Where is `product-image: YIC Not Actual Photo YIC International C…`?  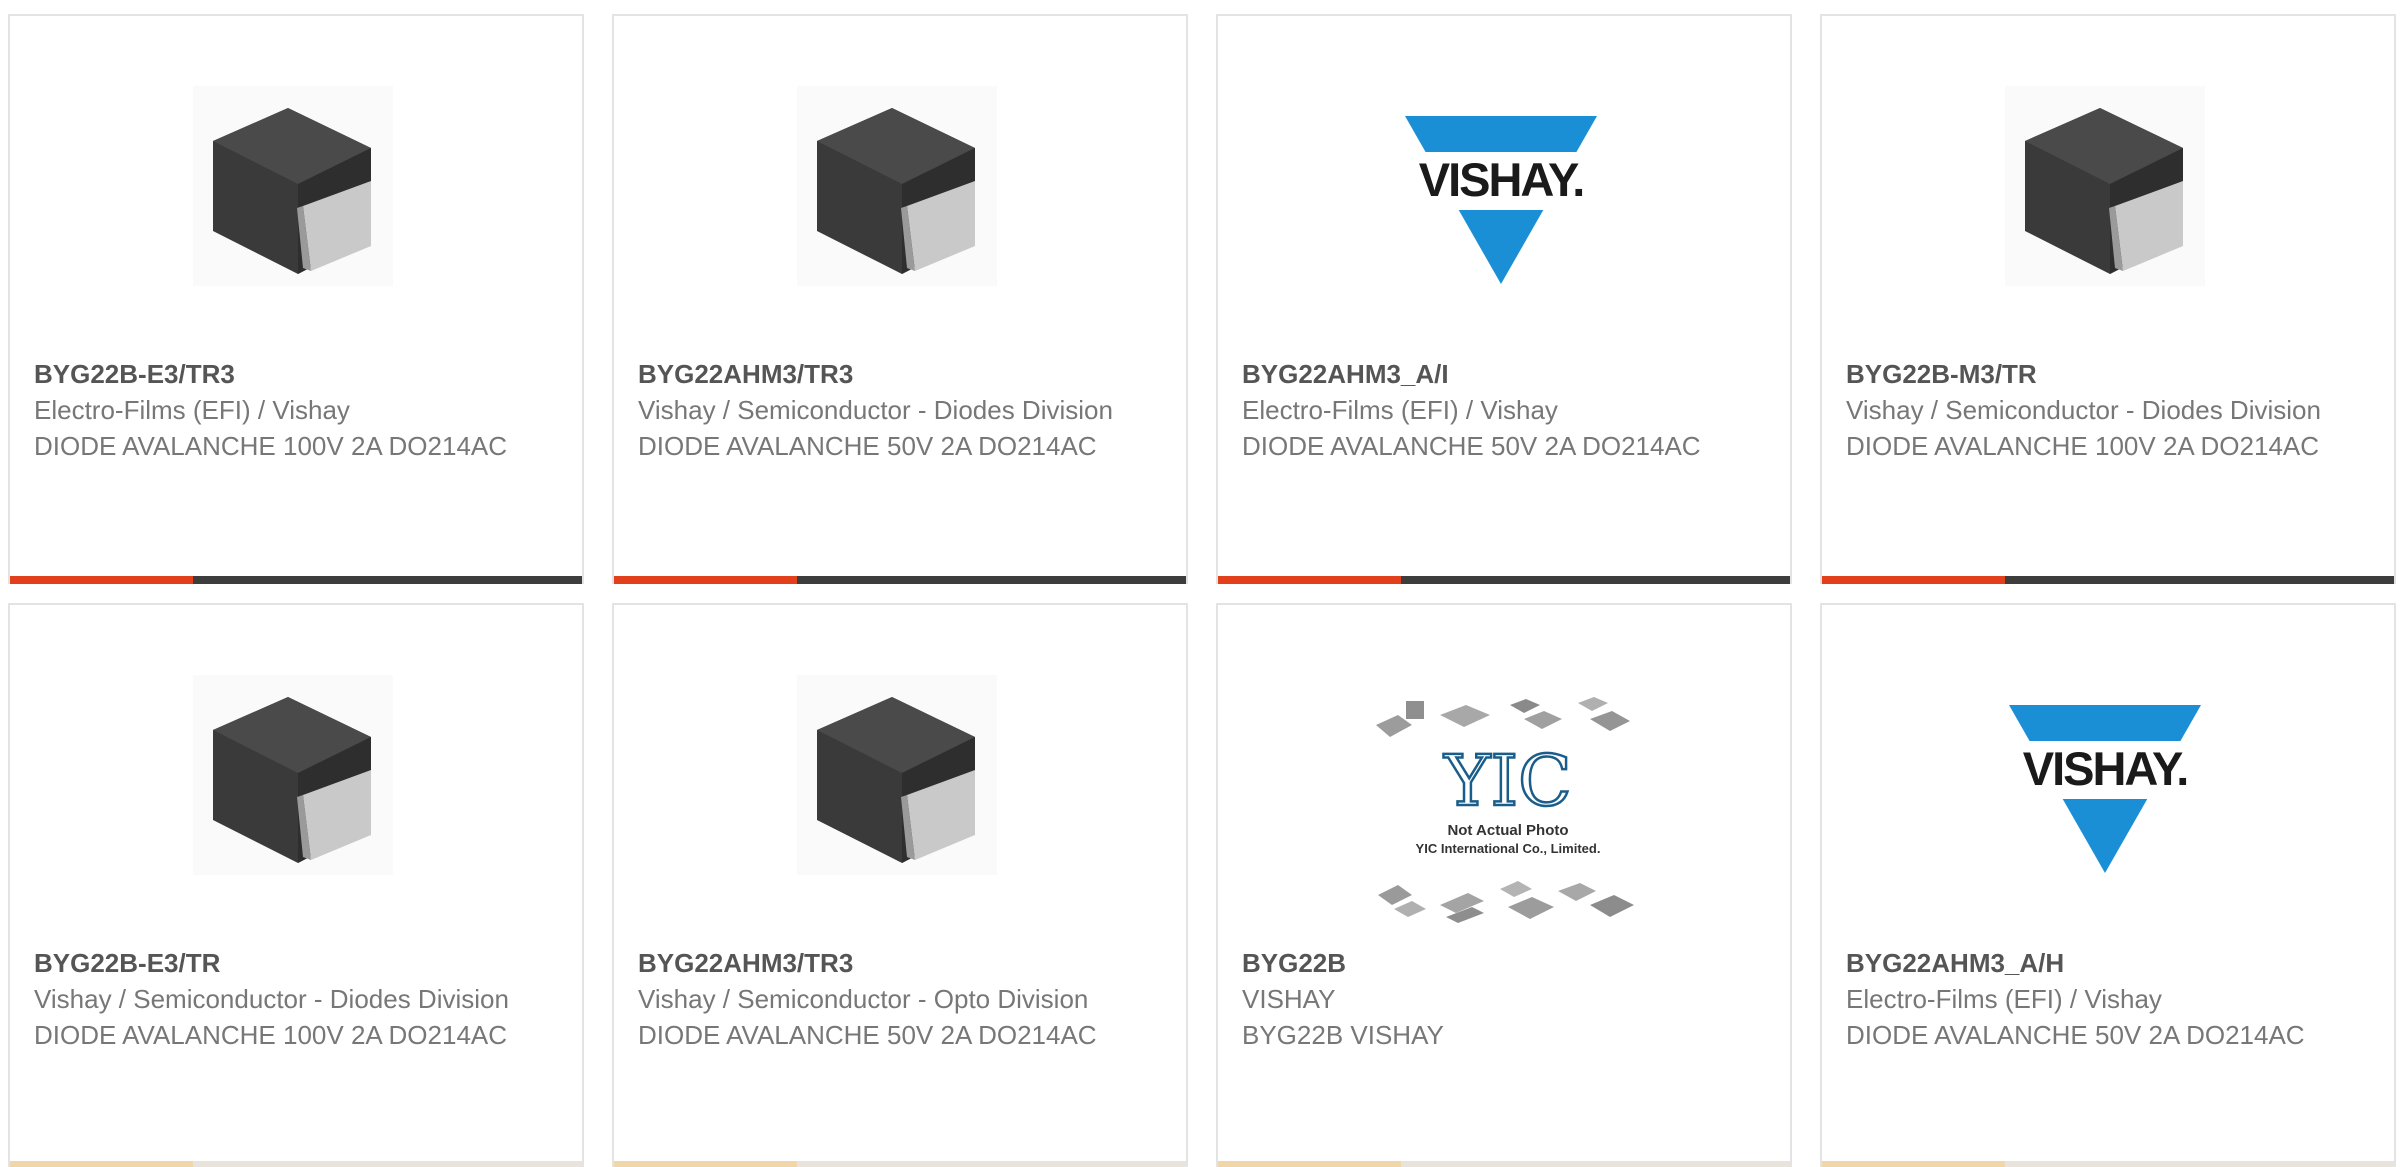
product-image: YIC Not Actual Photo YIC International C… is located at coordinates (1508, 805).